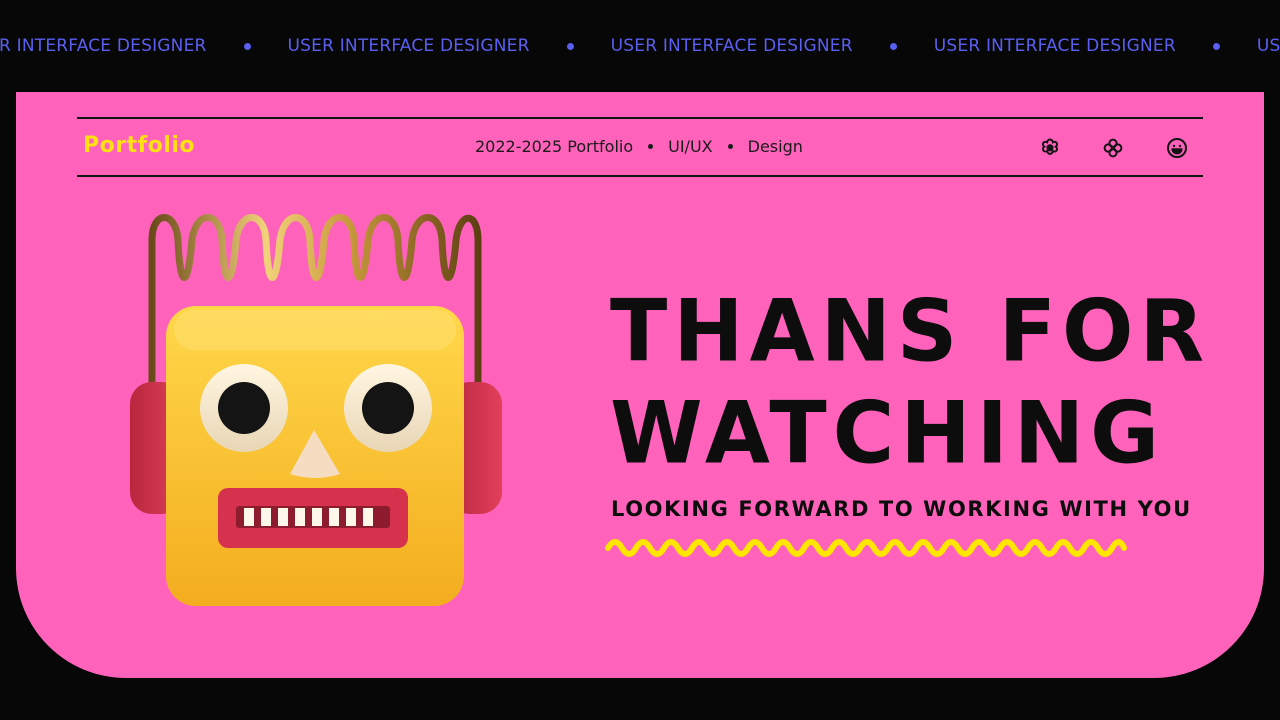 Image resolution: width=1280 pixels, height=720 pixels. What do you see at coordinates (139, 145) in the screenshot?
I see `brand-logo: Portfolio` at bounding box center [139, 145].